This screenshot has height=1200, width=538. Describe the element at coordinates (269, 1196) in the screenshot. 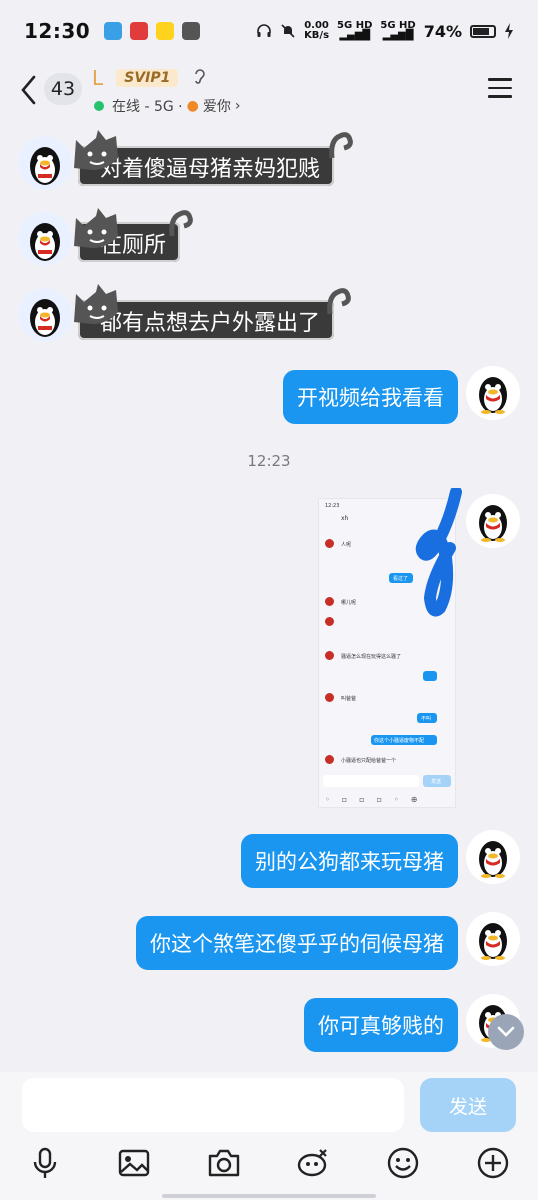

I see `home-indicator` at that location.